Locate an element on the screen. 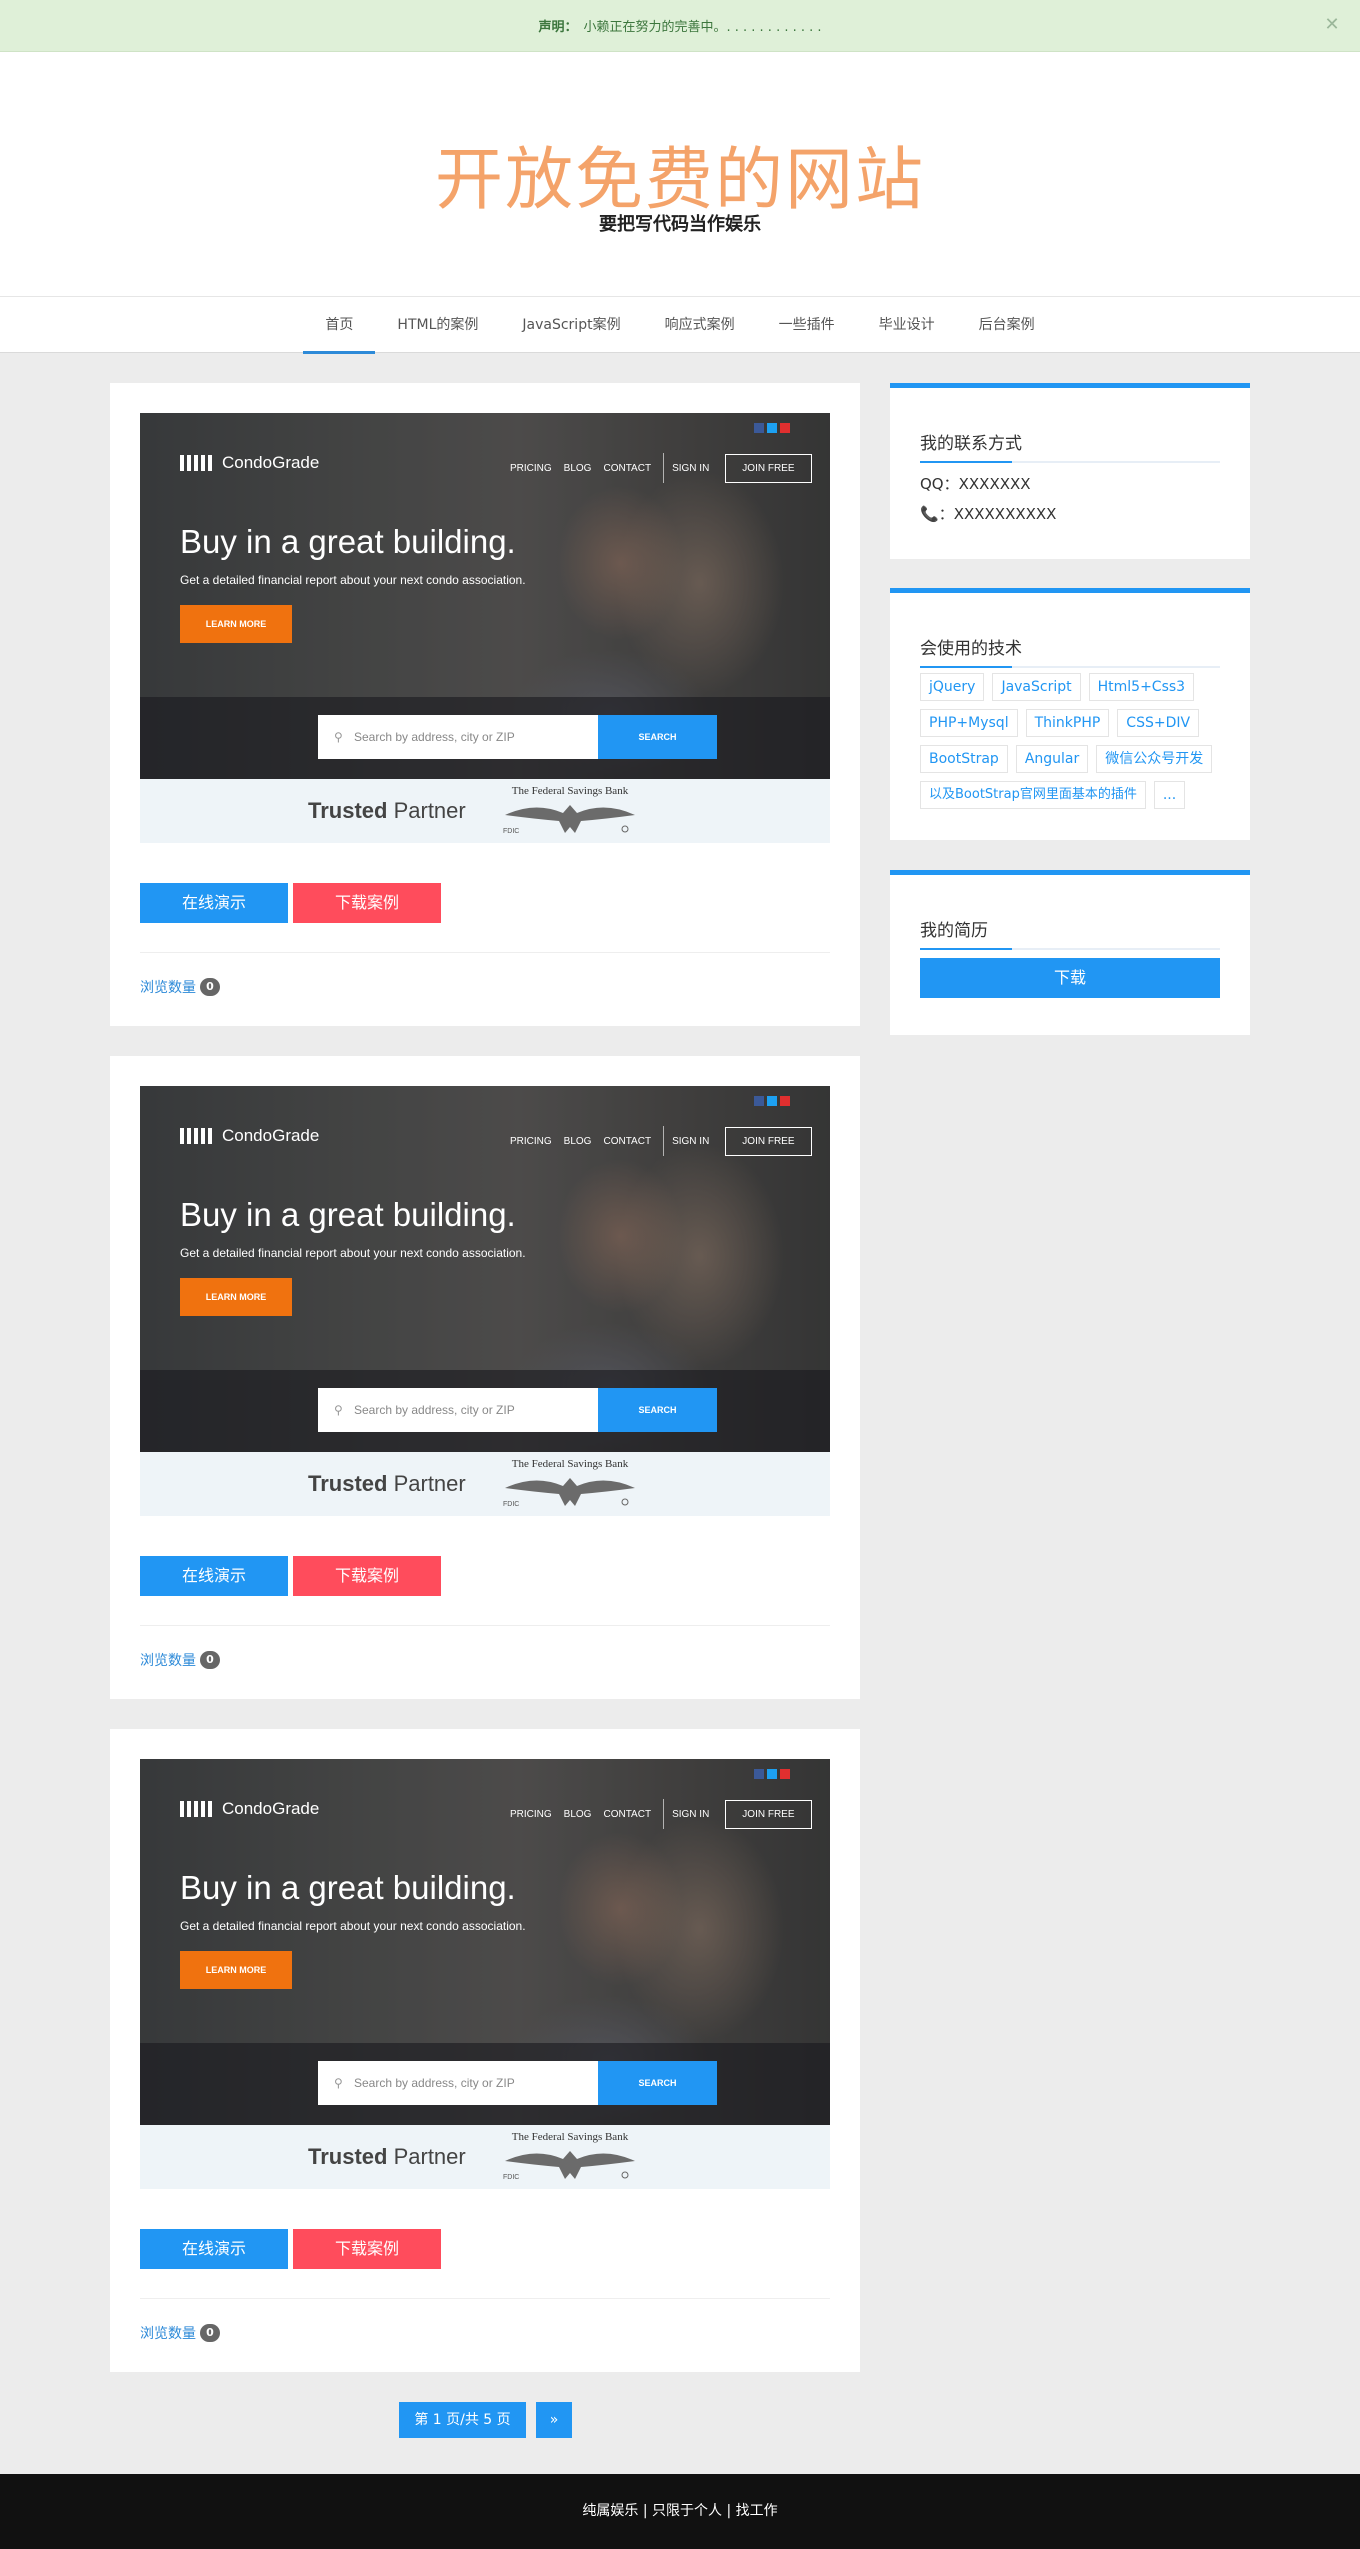 This screenshot has width=1360, height=2549. nav-html-cases: HTML的案例 is located at coordinates (437, 325).